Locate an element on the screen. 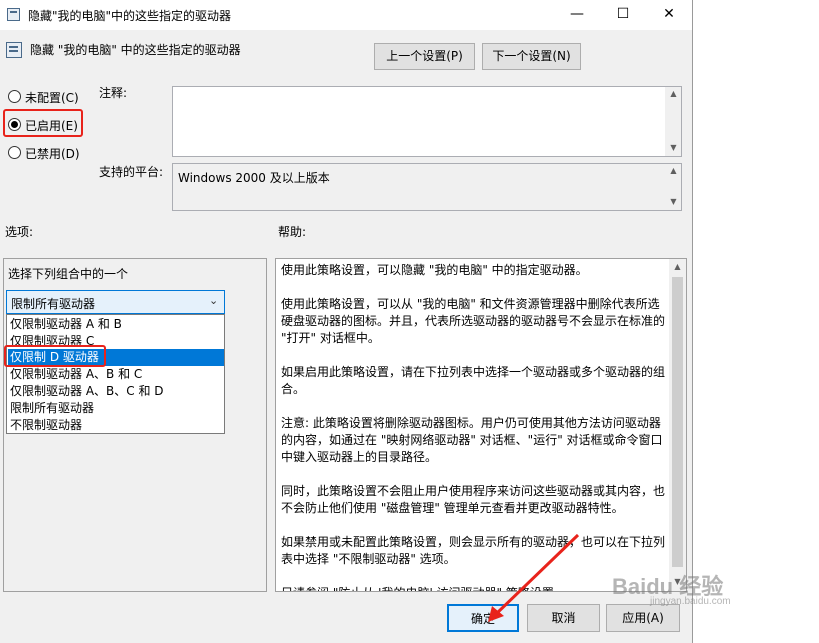  watermark-url: jingyan.baidu.com is located at coordinates (690, 601).